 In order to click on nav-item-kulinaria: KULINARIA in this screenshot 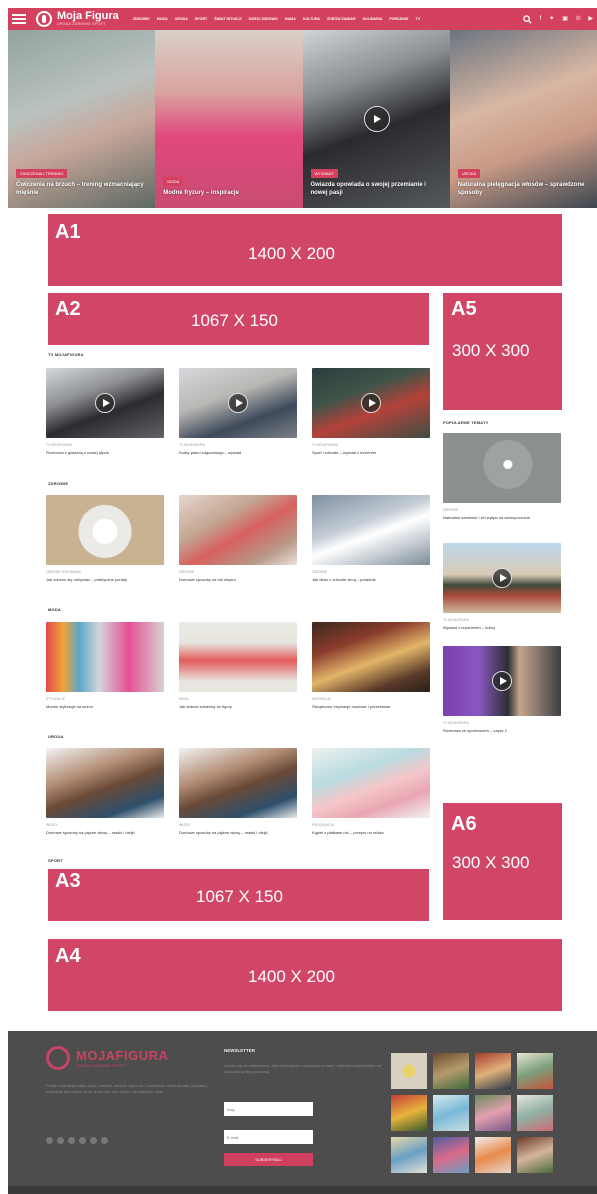, I will do `click(373, 19)`.